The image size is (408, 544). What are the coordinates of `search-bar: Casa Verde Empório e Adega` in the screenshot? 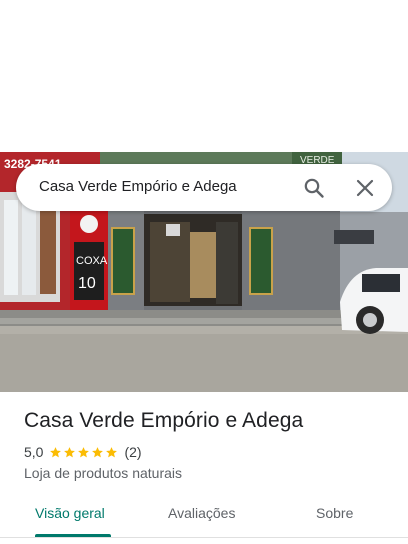 It's located at (204, 187).